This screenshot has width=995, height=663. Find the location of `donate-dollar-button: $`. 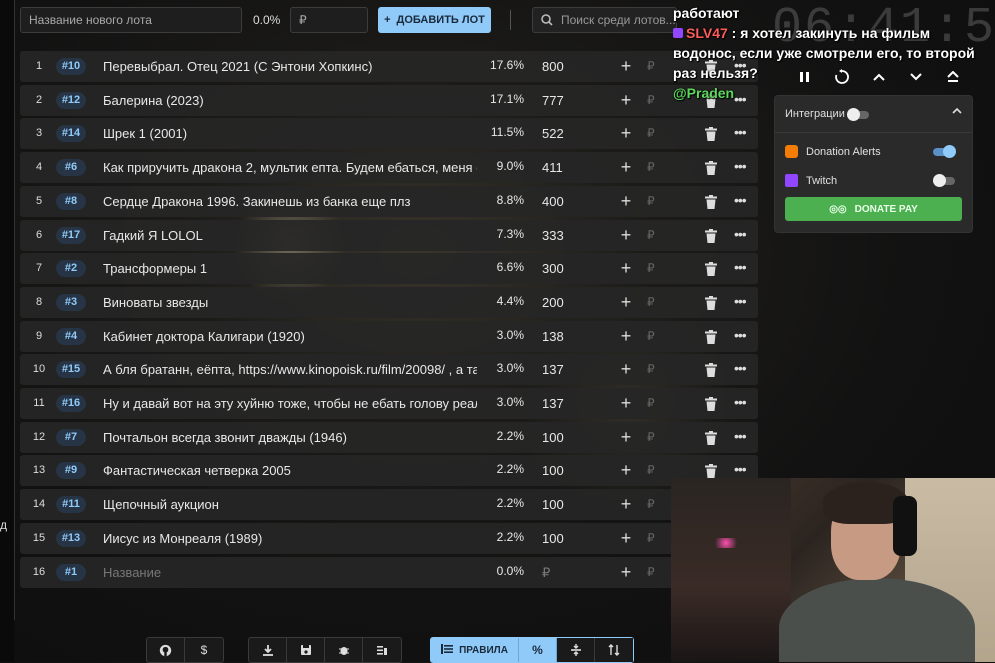

donate-dollar-button: $ is located at coordinates (204, 650).